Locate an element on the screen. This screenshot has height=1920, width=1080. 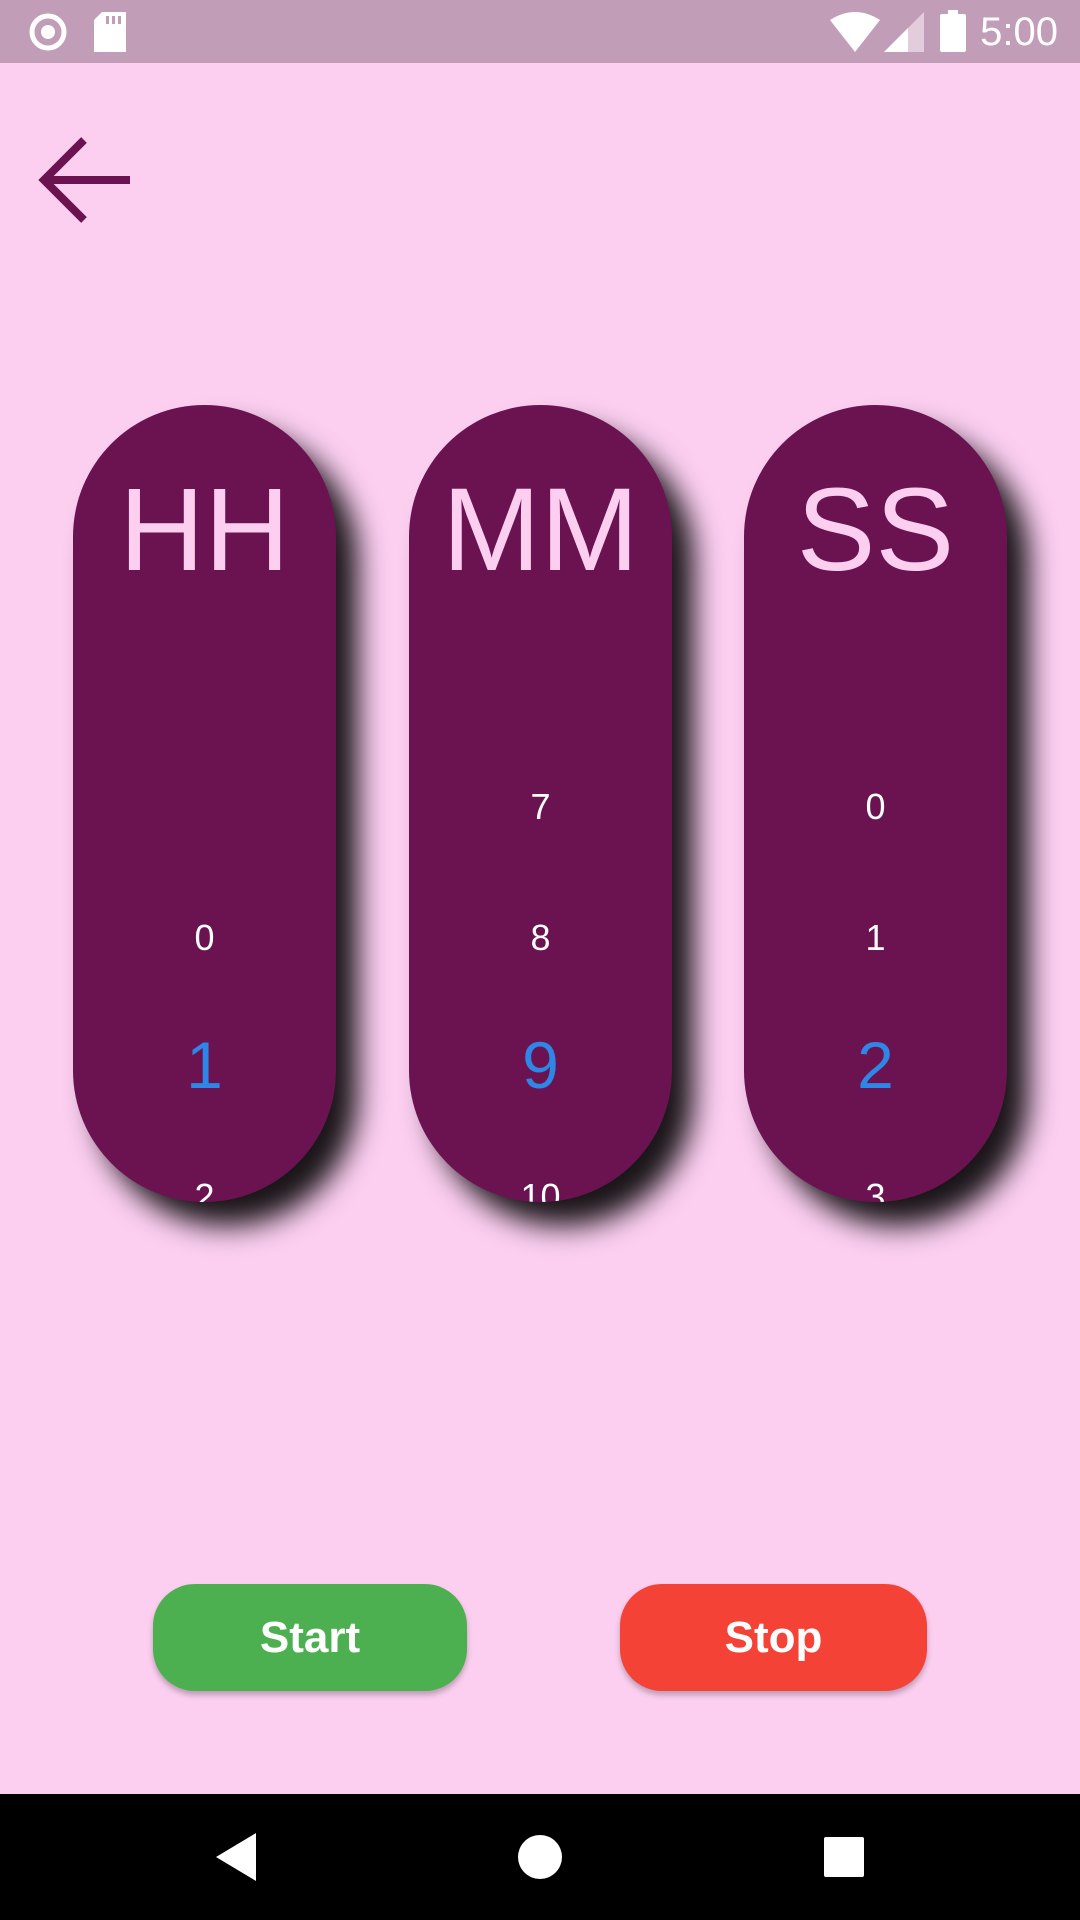
status-time: 5:00 is located at coordinates (1019, 32).